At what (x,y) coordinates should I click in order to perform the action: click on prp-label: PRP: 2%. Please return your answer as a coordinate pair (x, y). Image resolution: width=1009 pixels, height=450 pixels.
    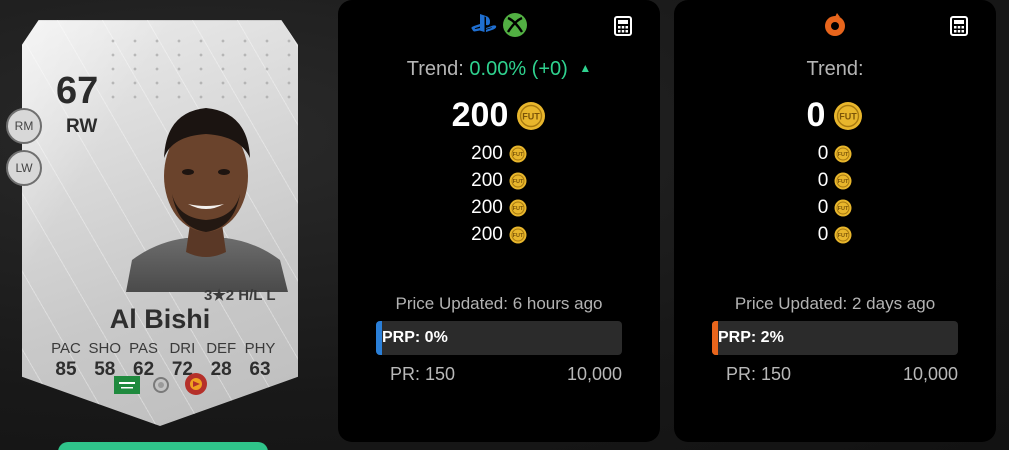
    Looking at the image, I should click on (751, 337).